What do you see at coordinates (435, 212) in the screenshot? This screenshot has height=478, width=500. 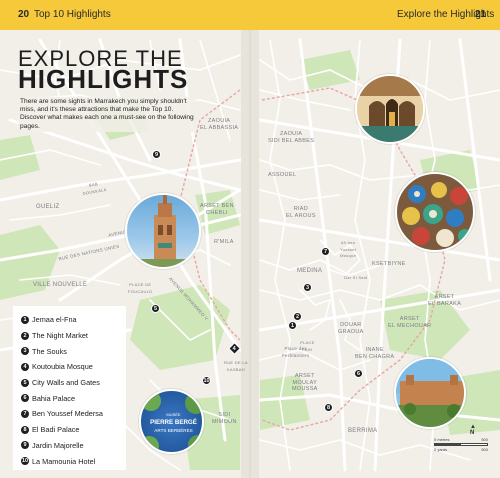 I see `photo-souks` at bounding box center [435, 212].